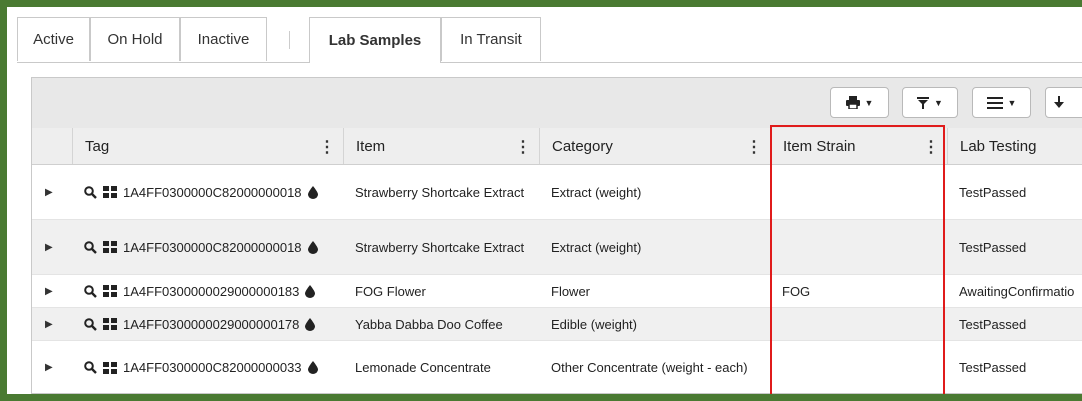 The height and width of the screenshot is (401, 1082). What do you see at coordinates (998, 146) in the screenshot?
I see `column-title: Lab Testing` at bounding box center [998, 146].